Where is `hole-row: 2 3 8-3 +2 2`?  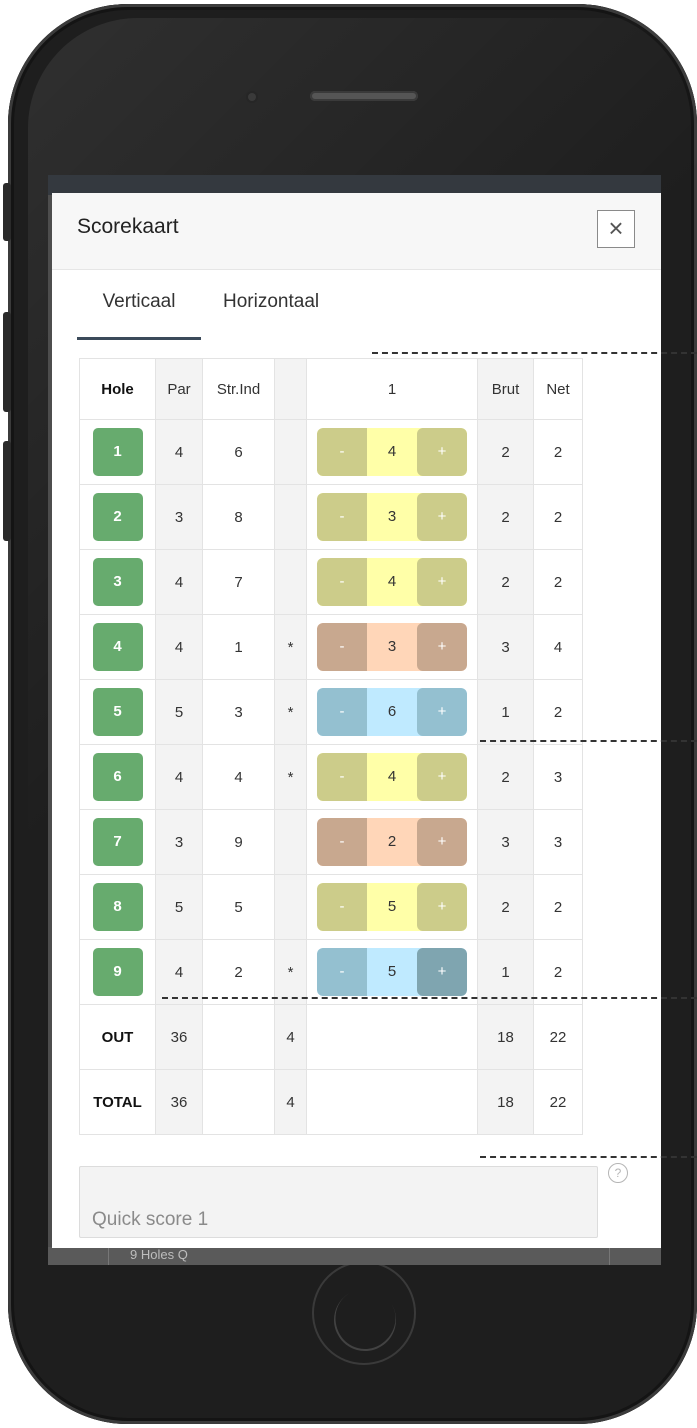
hole-row: 2 3 8-3 +2 2 is located at coordinates (331, 517).